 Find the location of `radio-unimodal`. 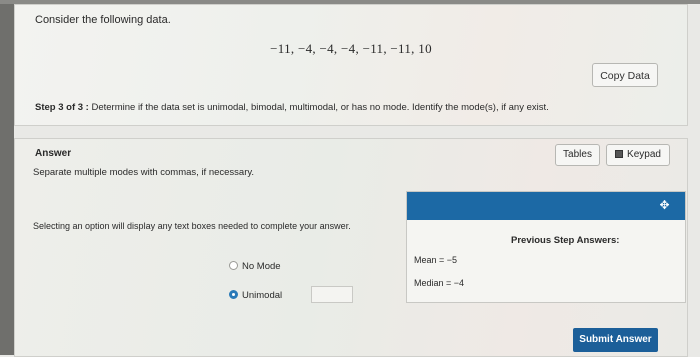

radio-unimodal is located at coordinates (233, 294).